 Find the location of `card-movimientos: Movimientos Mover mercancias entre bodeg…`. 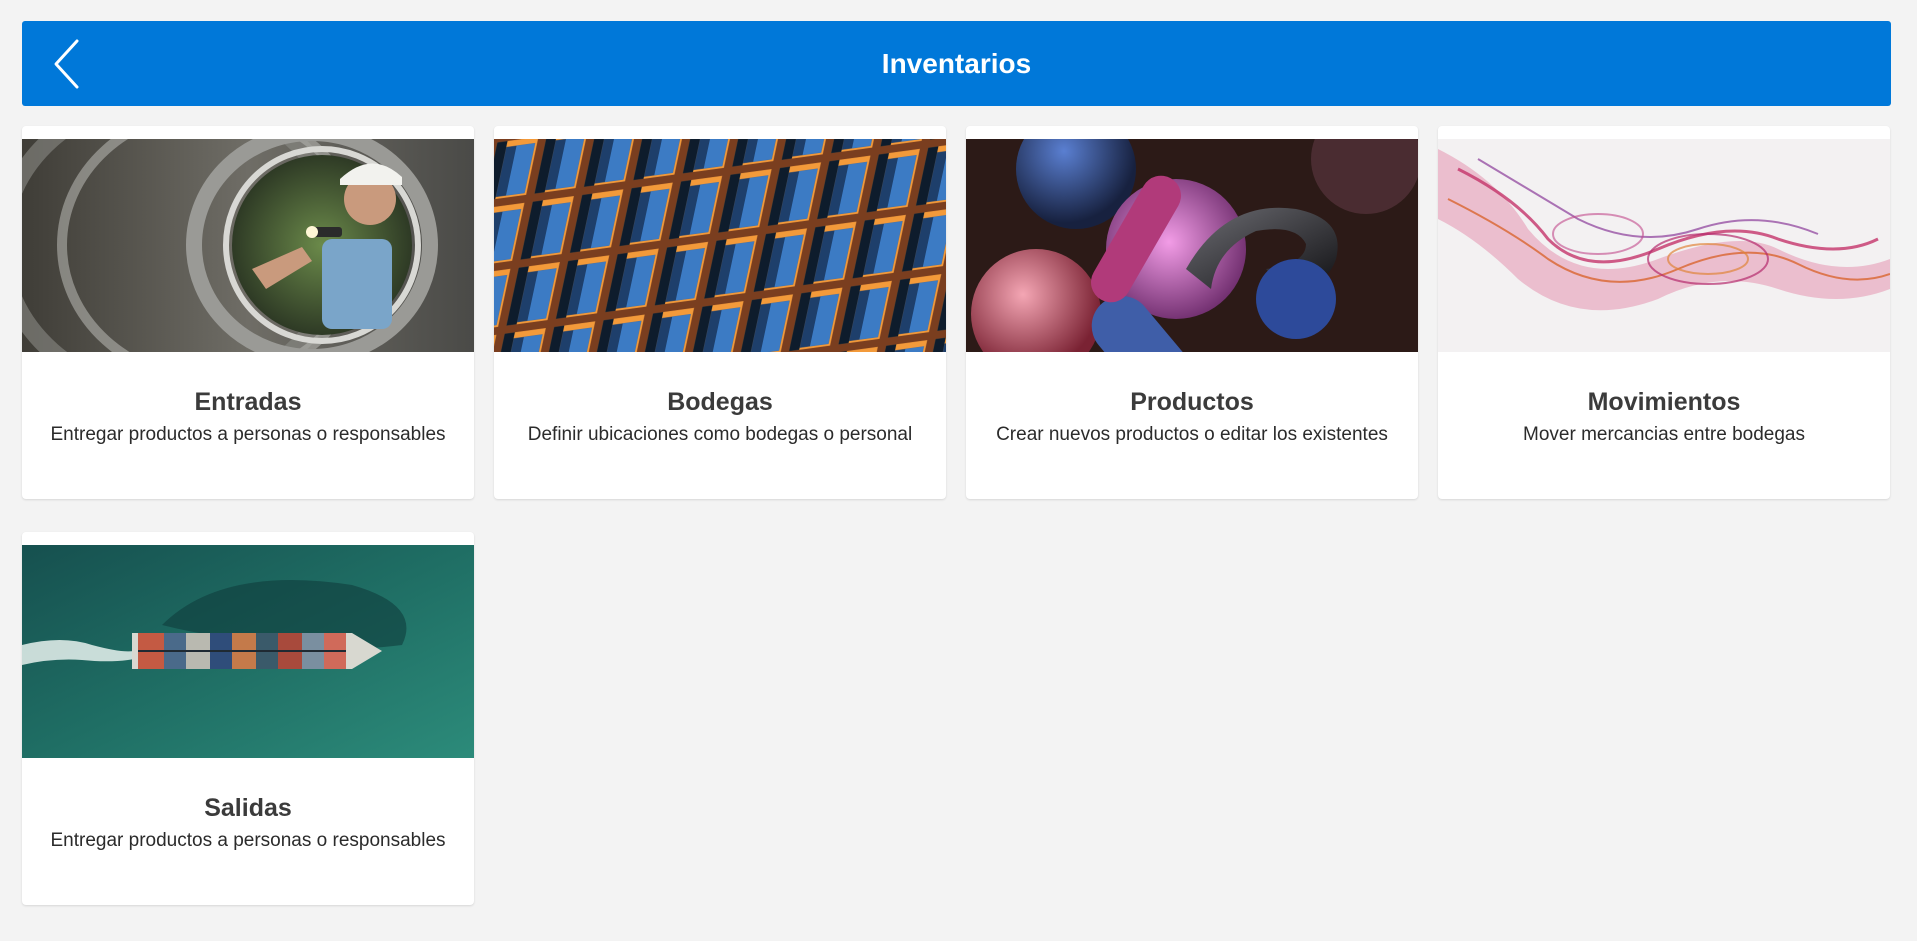

card-movimientos: Movimientos Mover mercancias entre bodeg… is located at coordinates (1664, 312).